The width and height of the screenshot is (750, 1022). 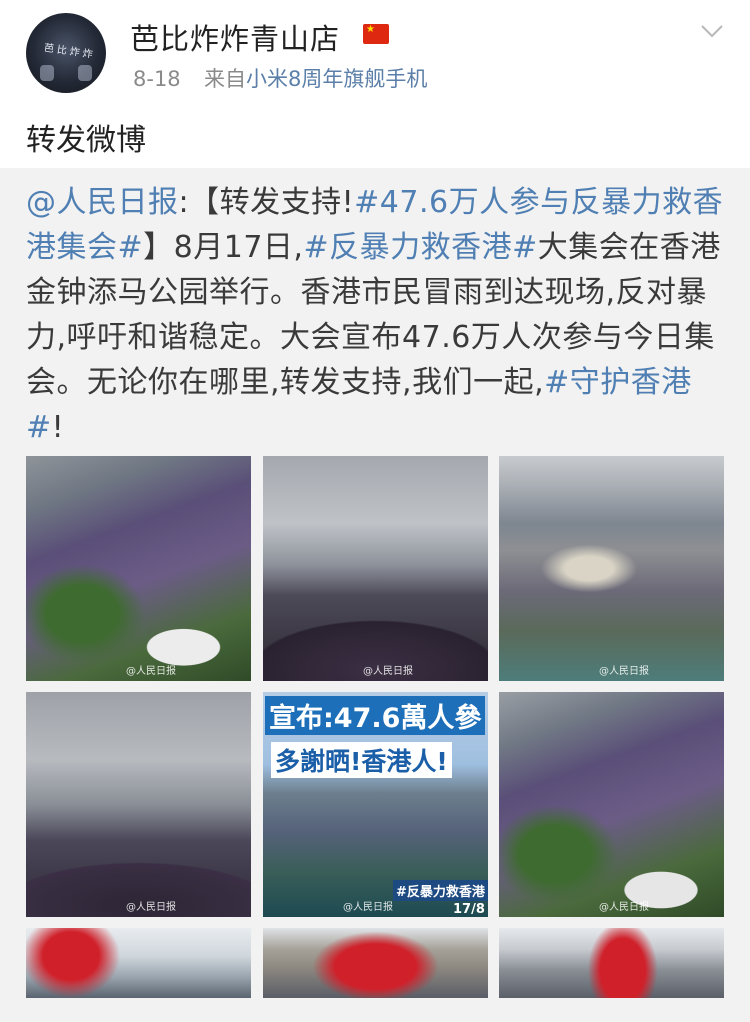 What do you see at coordinates (336, 79) in the screenshot?
I see `post-source: 小米8周年旗舰手机` at bounding box center [336, 79].